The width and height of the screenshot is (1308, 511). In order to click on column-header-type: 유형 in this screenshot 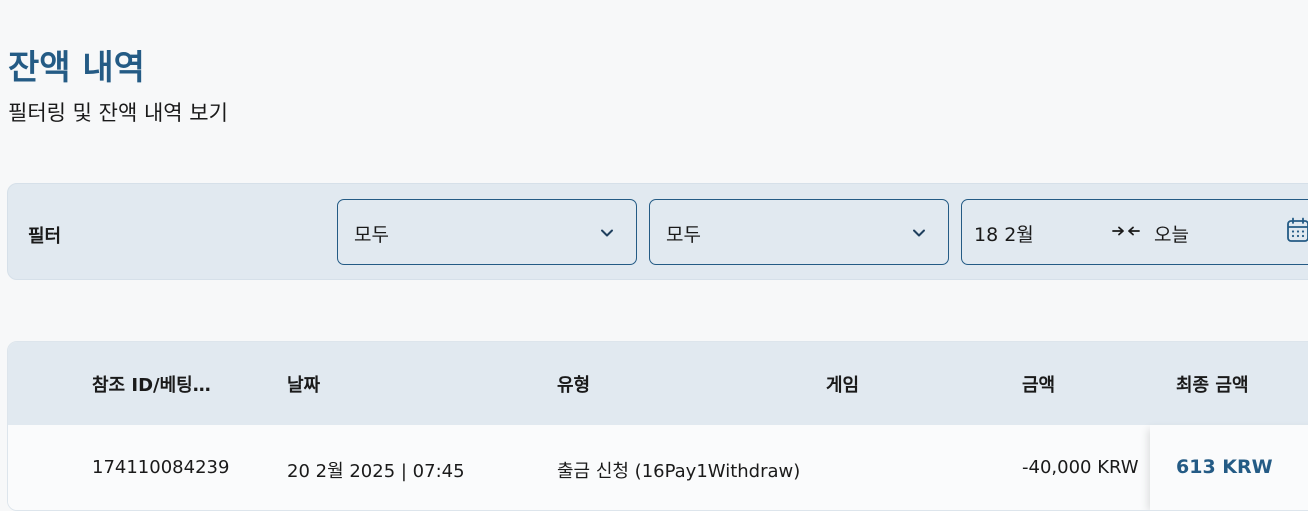, I will do `click(573, 384)`.